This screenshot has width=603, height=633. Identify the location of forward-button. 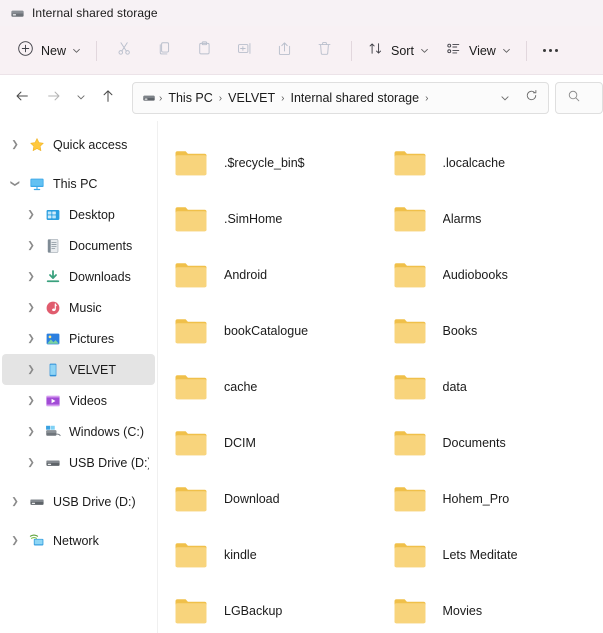
(54, 98).